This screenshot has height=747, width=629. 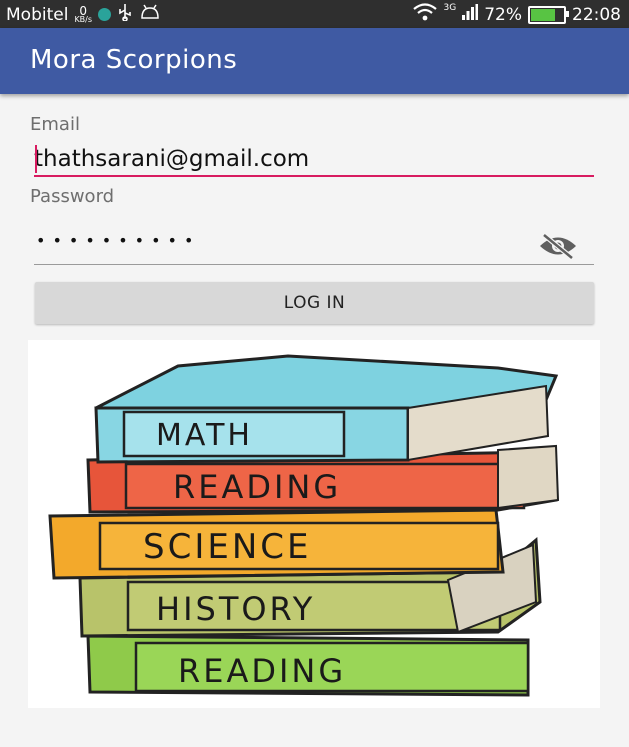 What do you see at coordinates (134, 60) in the screenshot?
I see `app-title: Mora Scorpions` at bounding box center [134, 60].